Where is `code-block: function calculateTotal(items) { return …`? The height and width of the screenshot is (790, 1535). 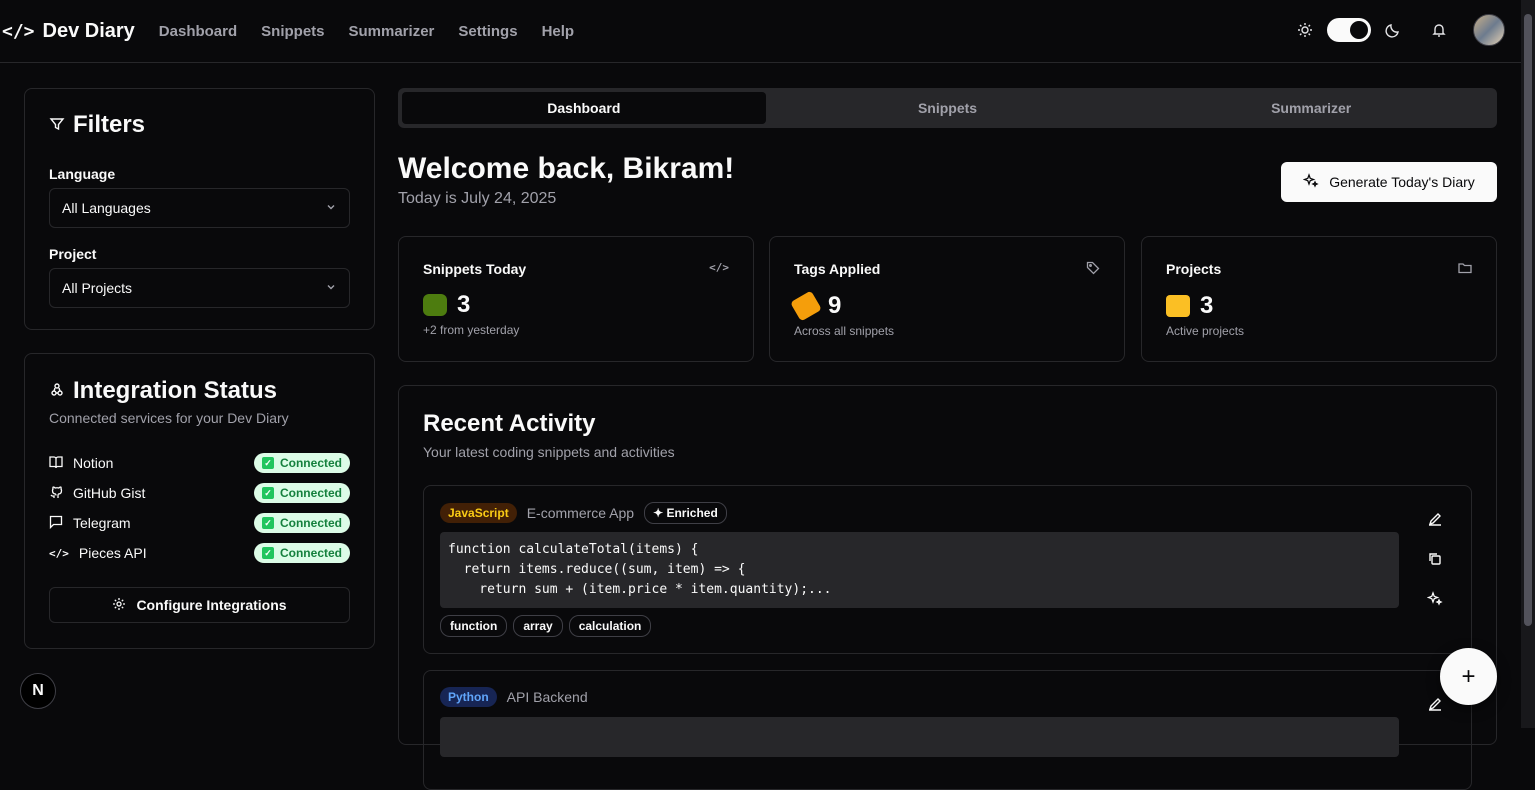
code-block: function calculateTotal(items) { return … is located at coordinates (919, 570).